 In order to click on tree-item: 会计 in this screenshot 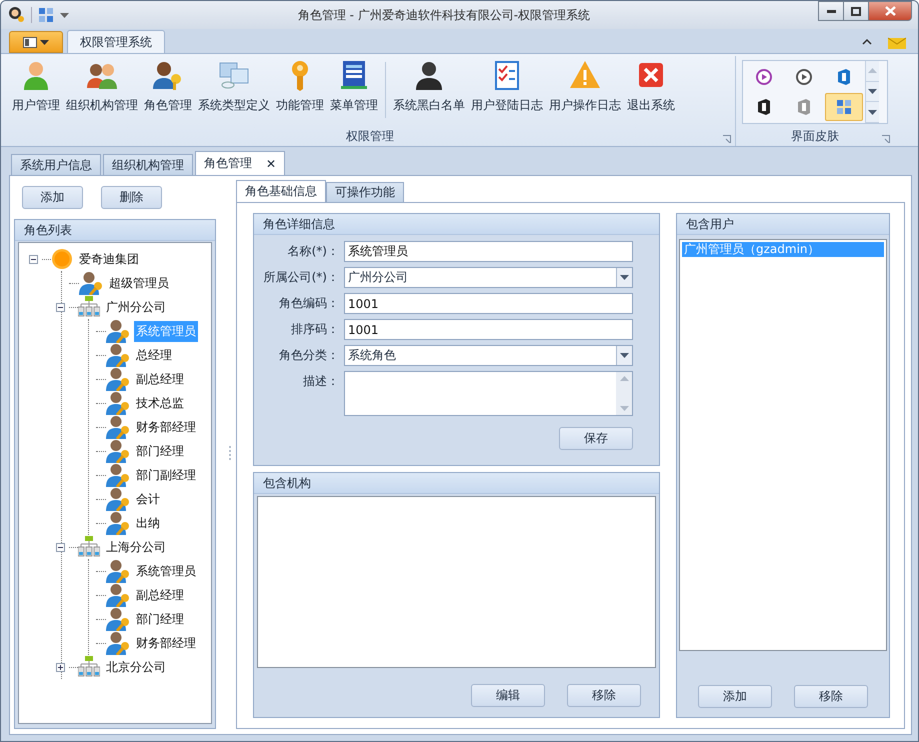, I will do `click(148, 499)`.